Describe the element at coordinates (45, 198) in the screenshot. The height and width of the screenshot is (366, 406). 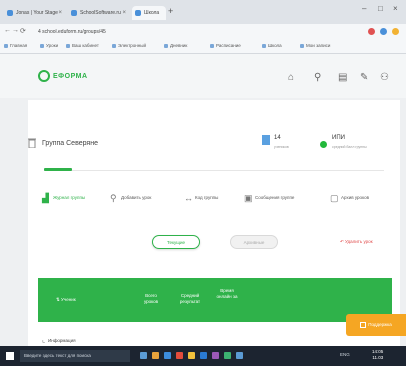
I see `bar-chart-icon: ▟` at that location.